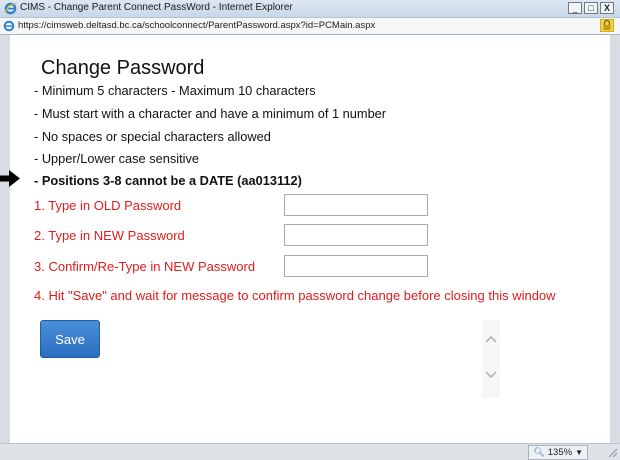 The width and height of the screenshot is (620, 460). I want to click on confirm-password-input, so click(356, 266).